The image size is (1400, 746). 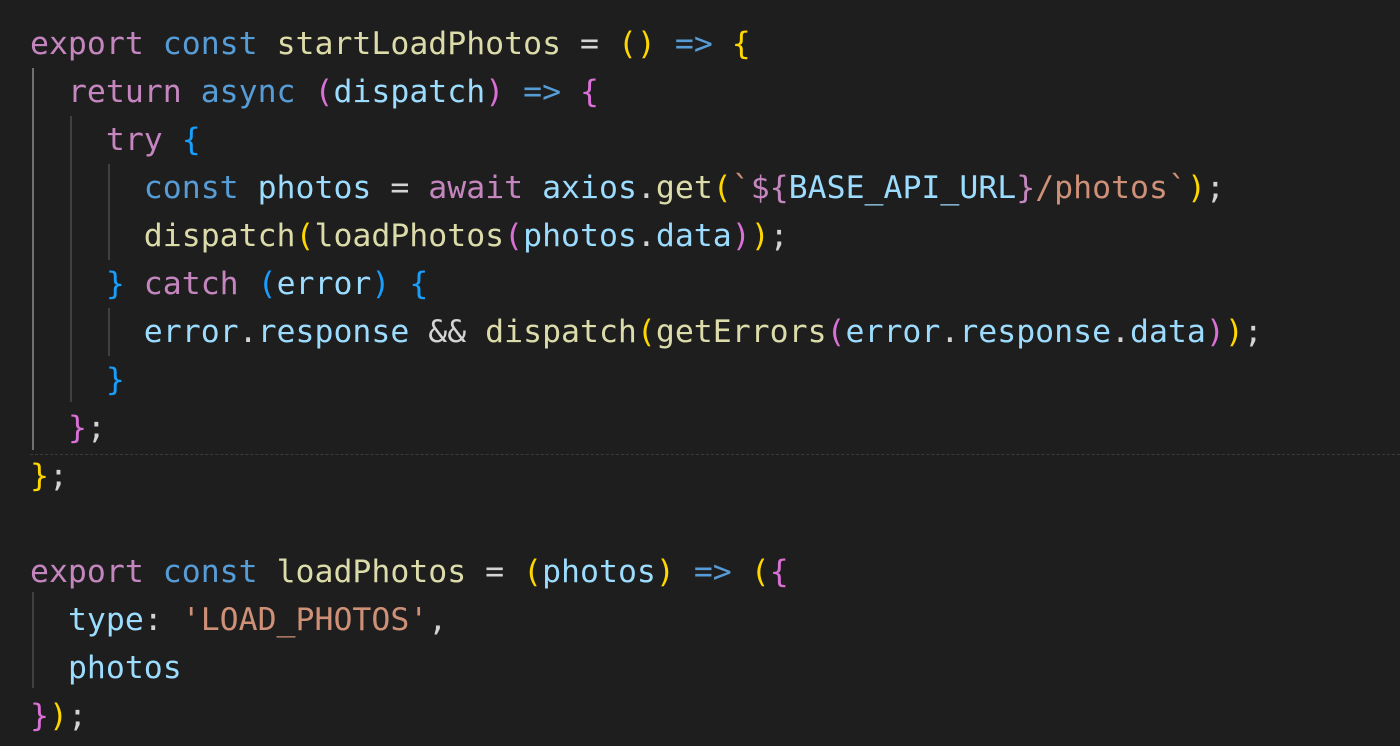 I want to click on code-token: get, so click(x=684, y=188).